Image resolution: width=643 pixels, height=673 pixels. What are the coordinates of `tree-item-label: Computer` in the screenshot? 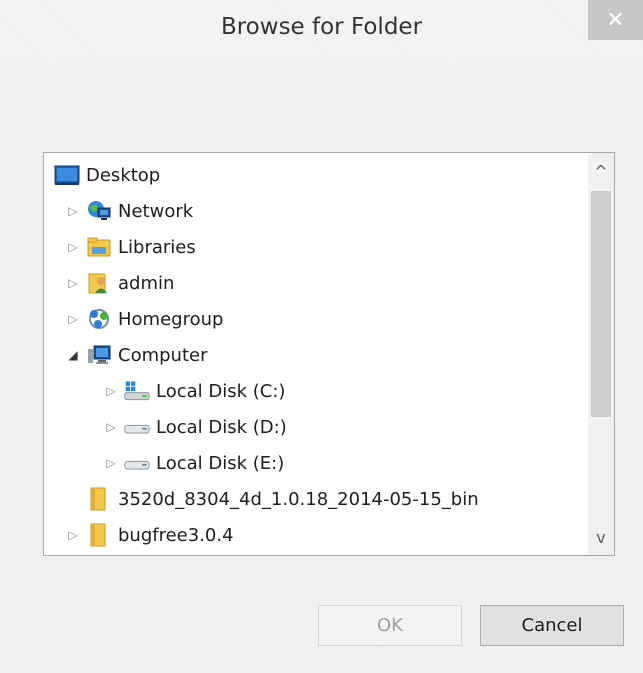 It's located at (163, 355).